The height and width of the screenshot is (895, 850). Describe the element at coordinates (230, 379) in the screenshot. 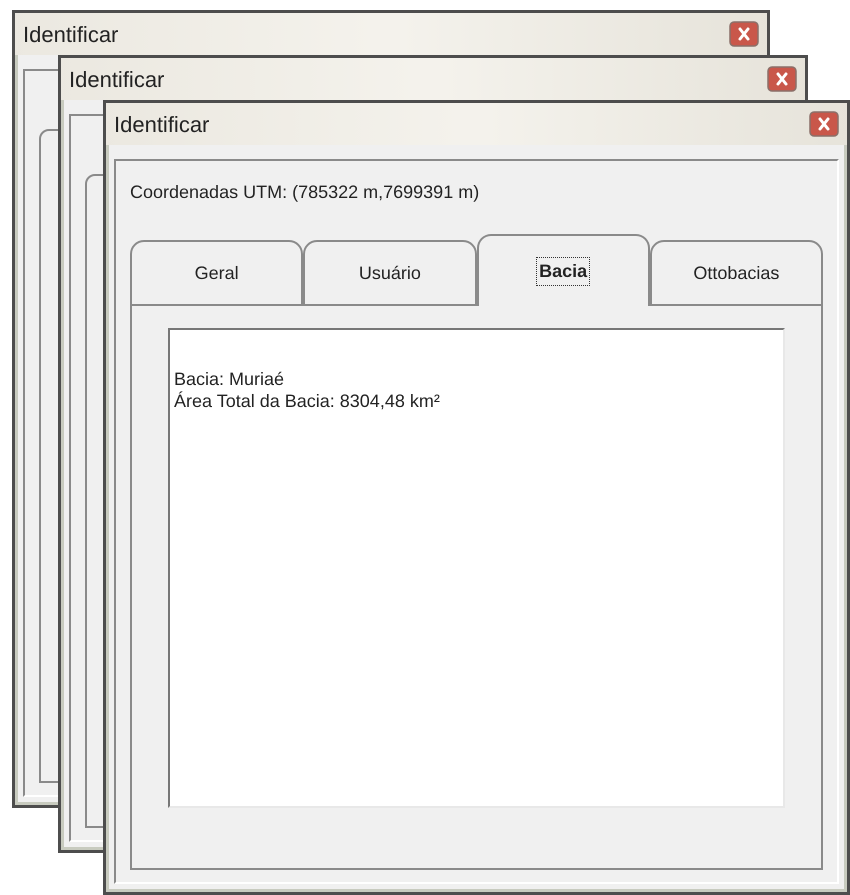

I see `info-line: Bacia: Muriaé` at that location.